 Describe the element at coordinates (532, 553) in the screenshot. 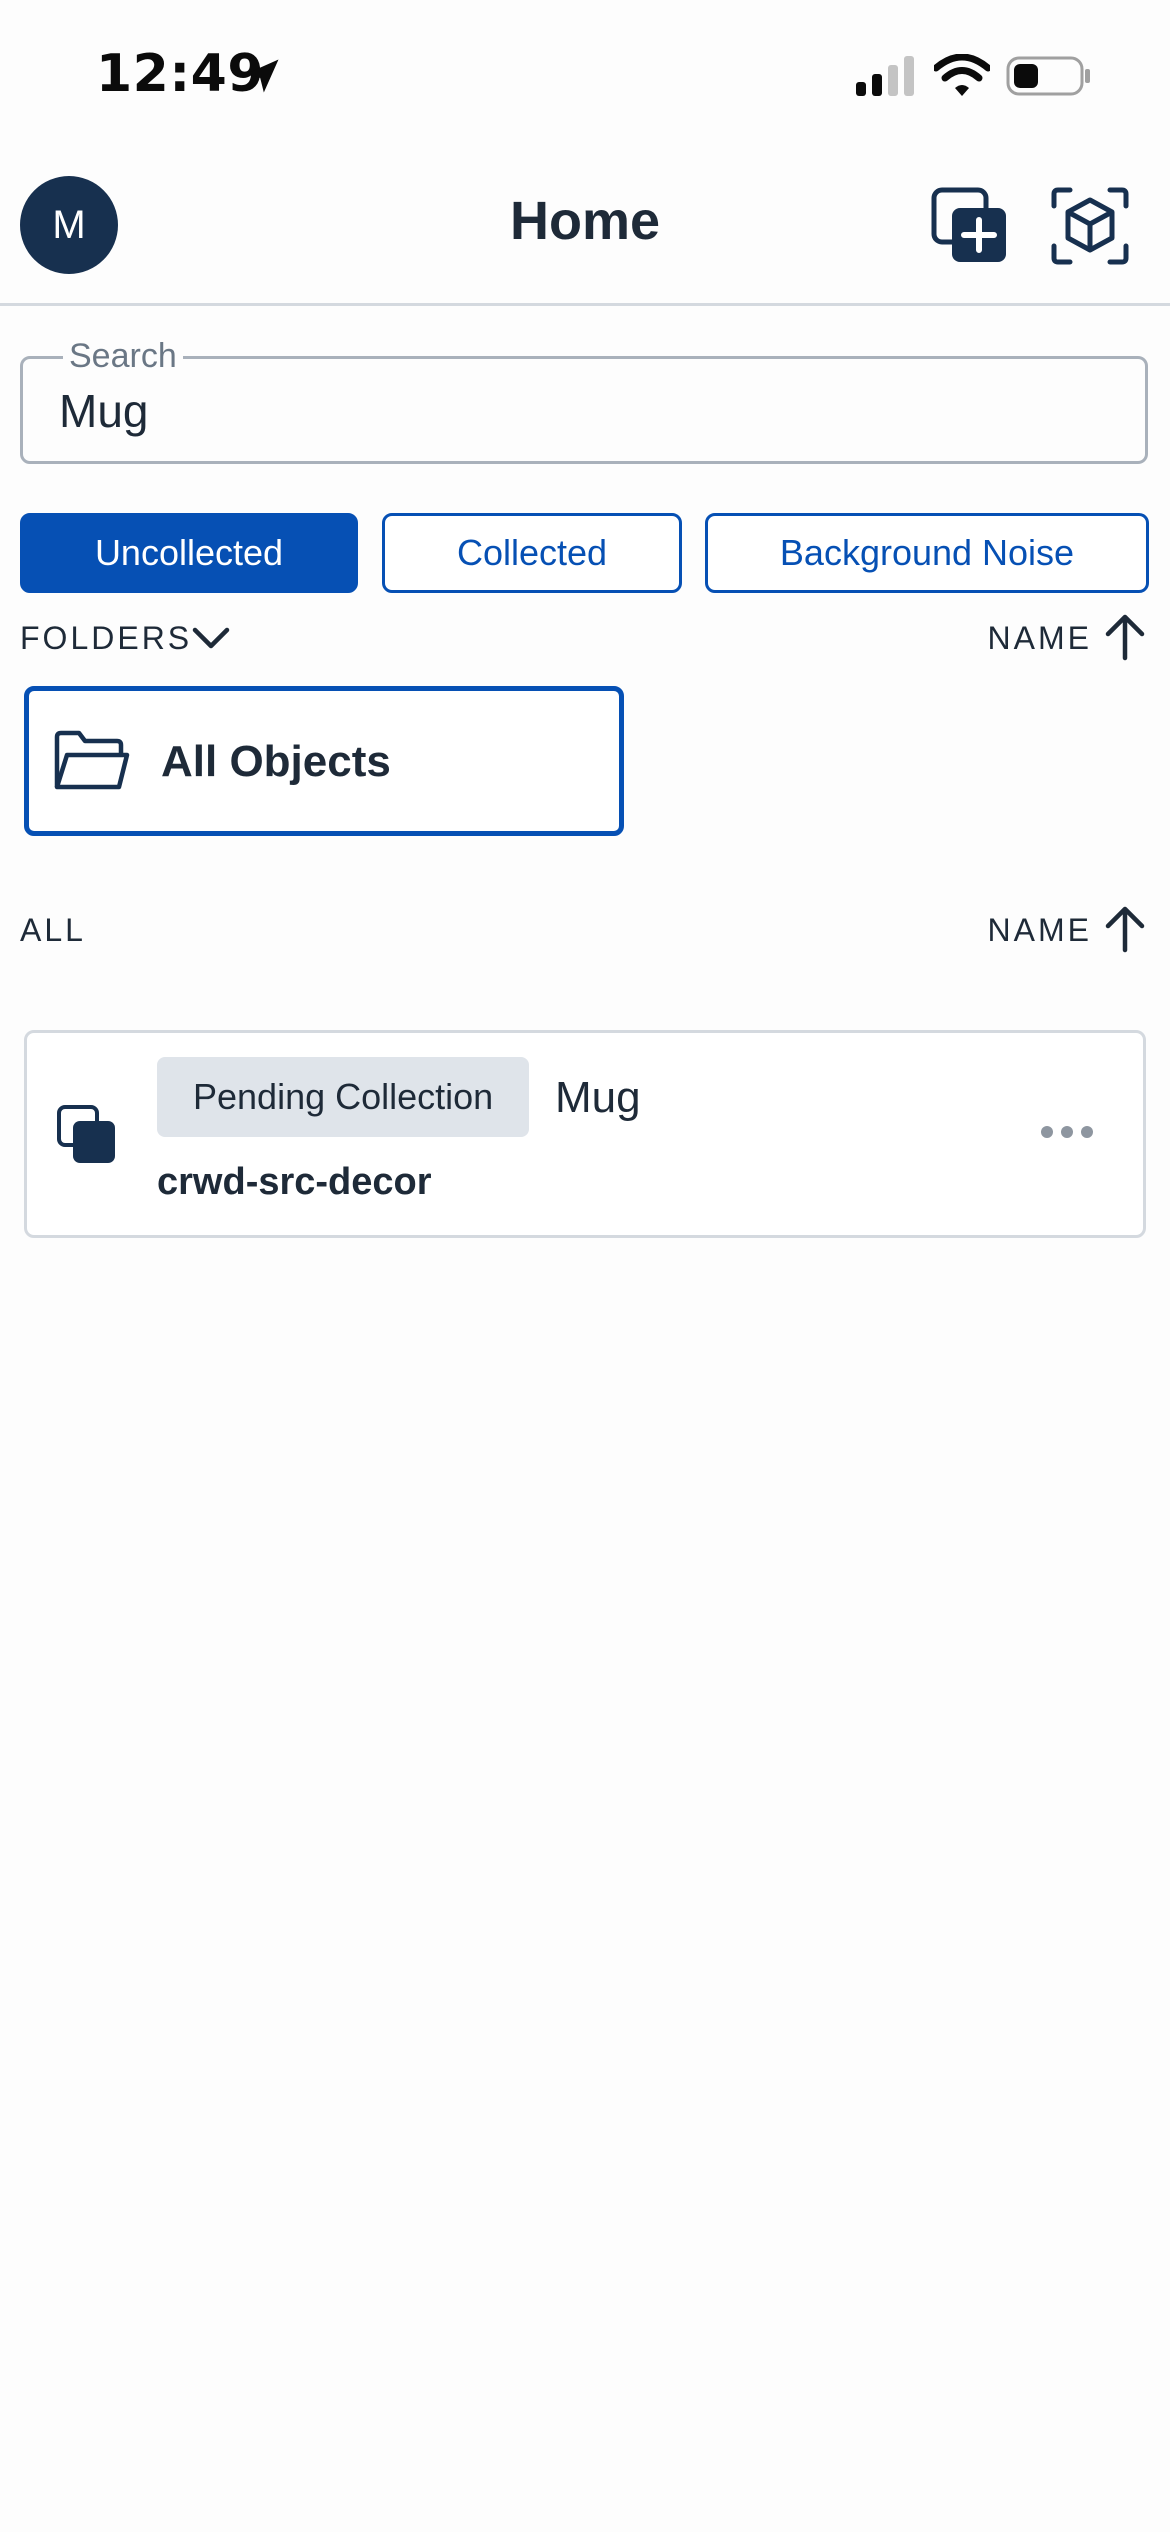

I see `tab-collected: Collected` at that location.